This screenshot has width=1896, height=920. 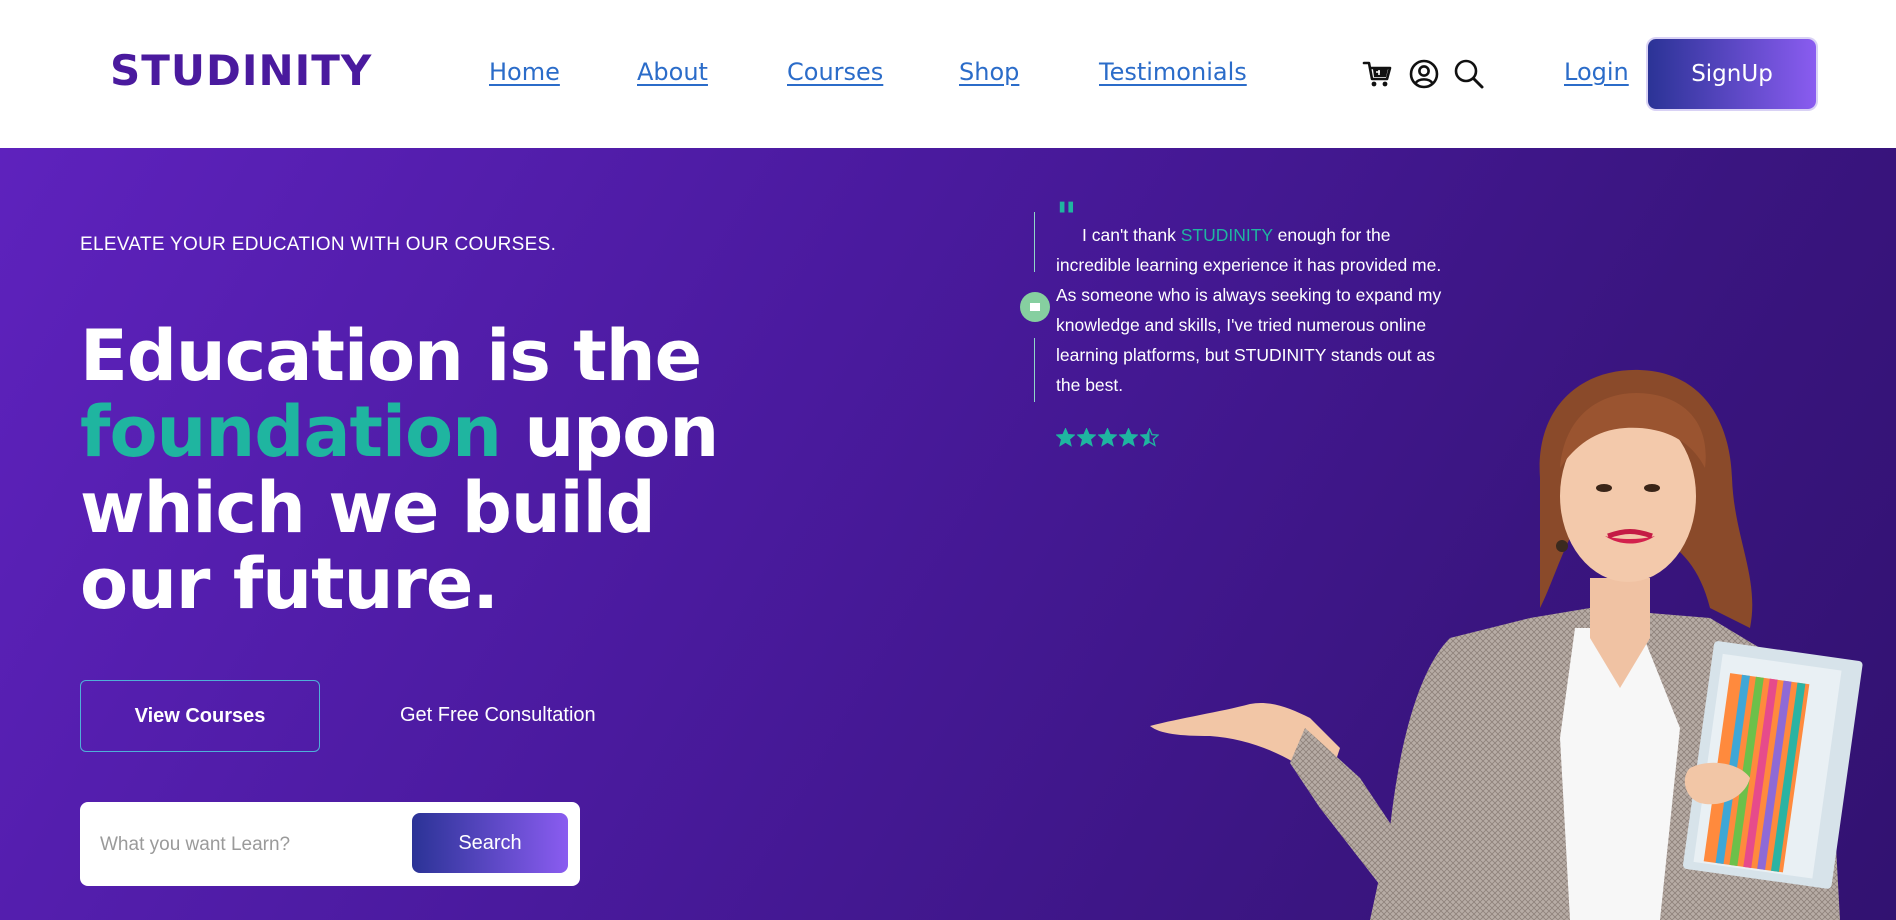 I want to click on course-search-box: Search, so click(x=330, y=844).